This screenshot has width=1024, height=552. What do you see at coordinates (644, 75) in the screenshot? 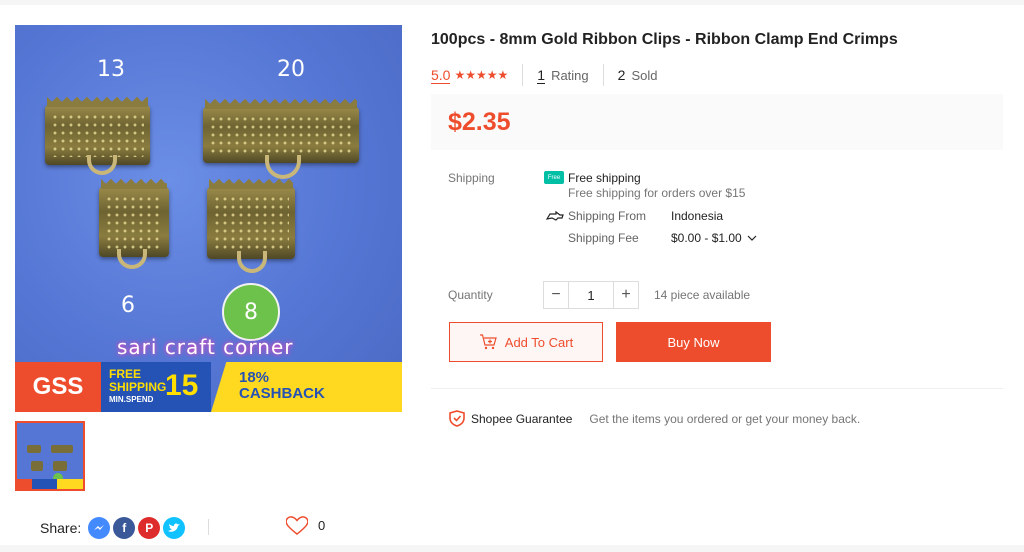
I see `sold-label: Sold` at bounding box center [644, 75].